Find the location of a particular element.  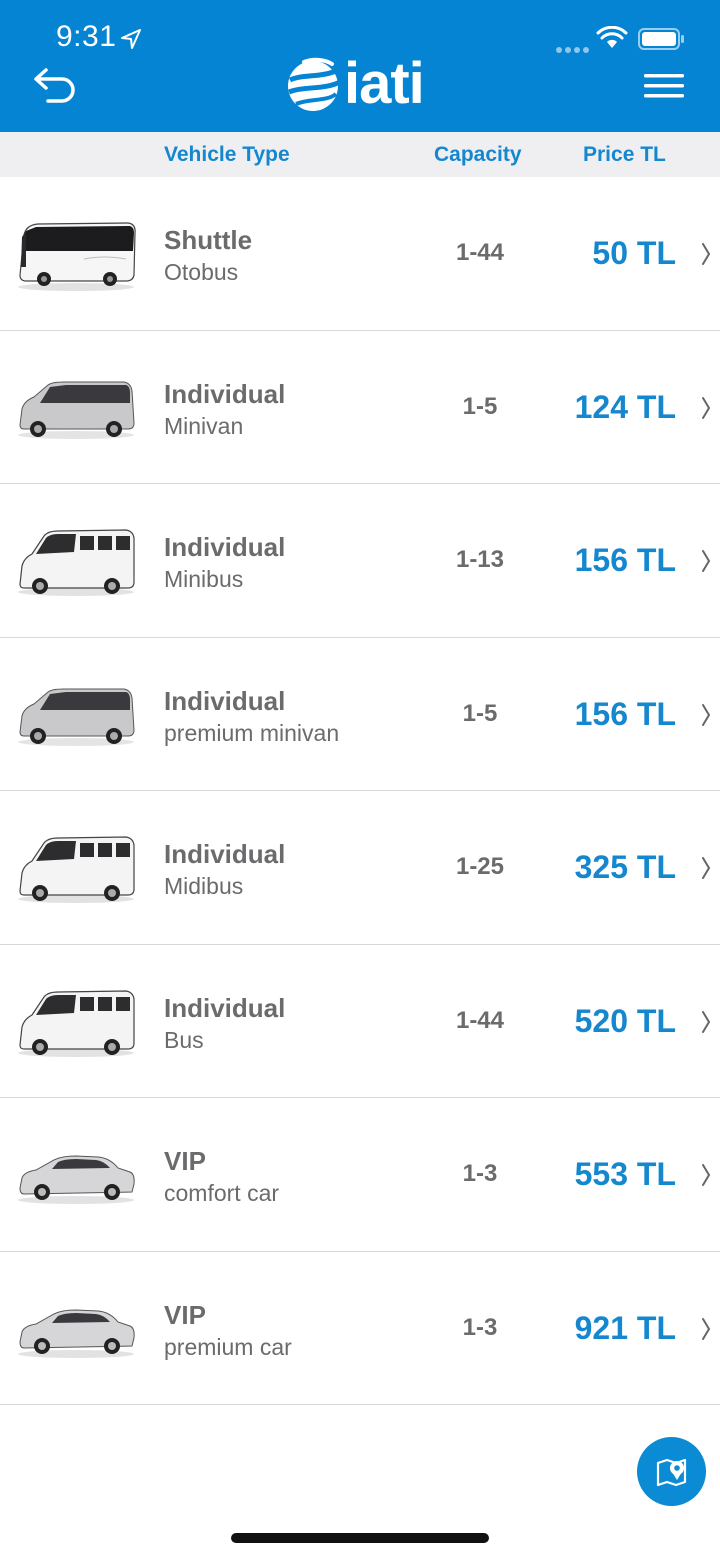

vehicle-price: 520 TL is located at coordinates (625, 1020).